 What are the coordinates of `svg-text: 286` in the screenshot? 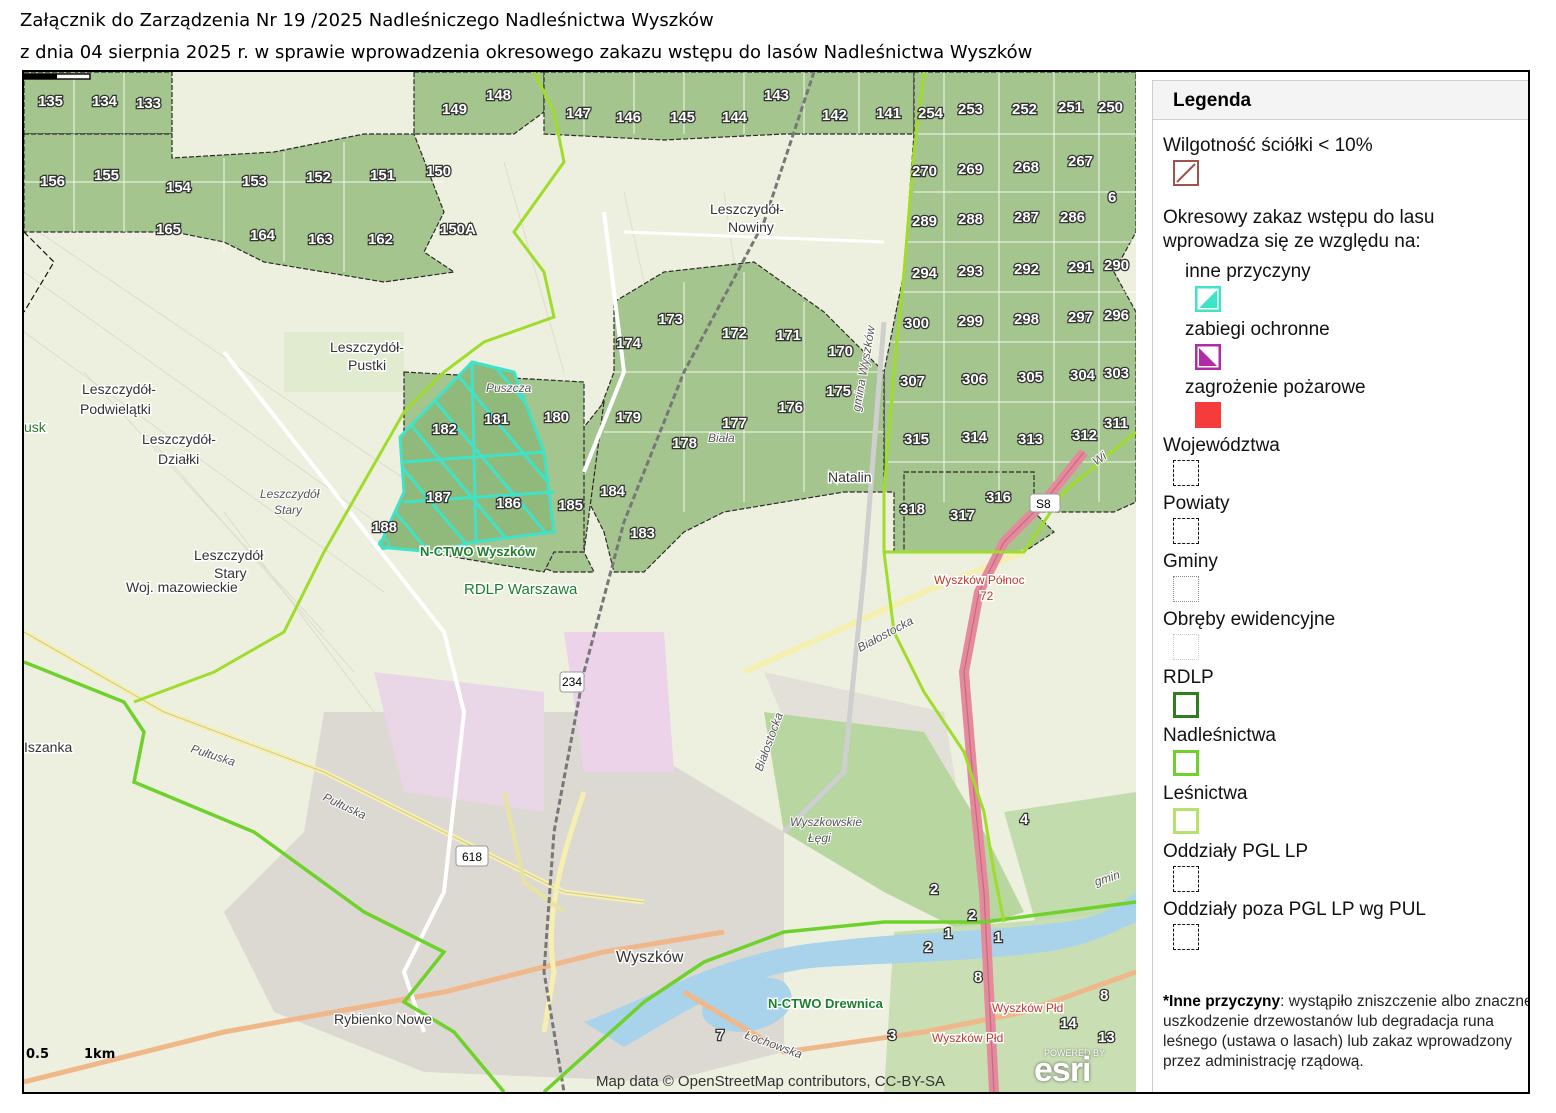 It's located at (1072, 217).